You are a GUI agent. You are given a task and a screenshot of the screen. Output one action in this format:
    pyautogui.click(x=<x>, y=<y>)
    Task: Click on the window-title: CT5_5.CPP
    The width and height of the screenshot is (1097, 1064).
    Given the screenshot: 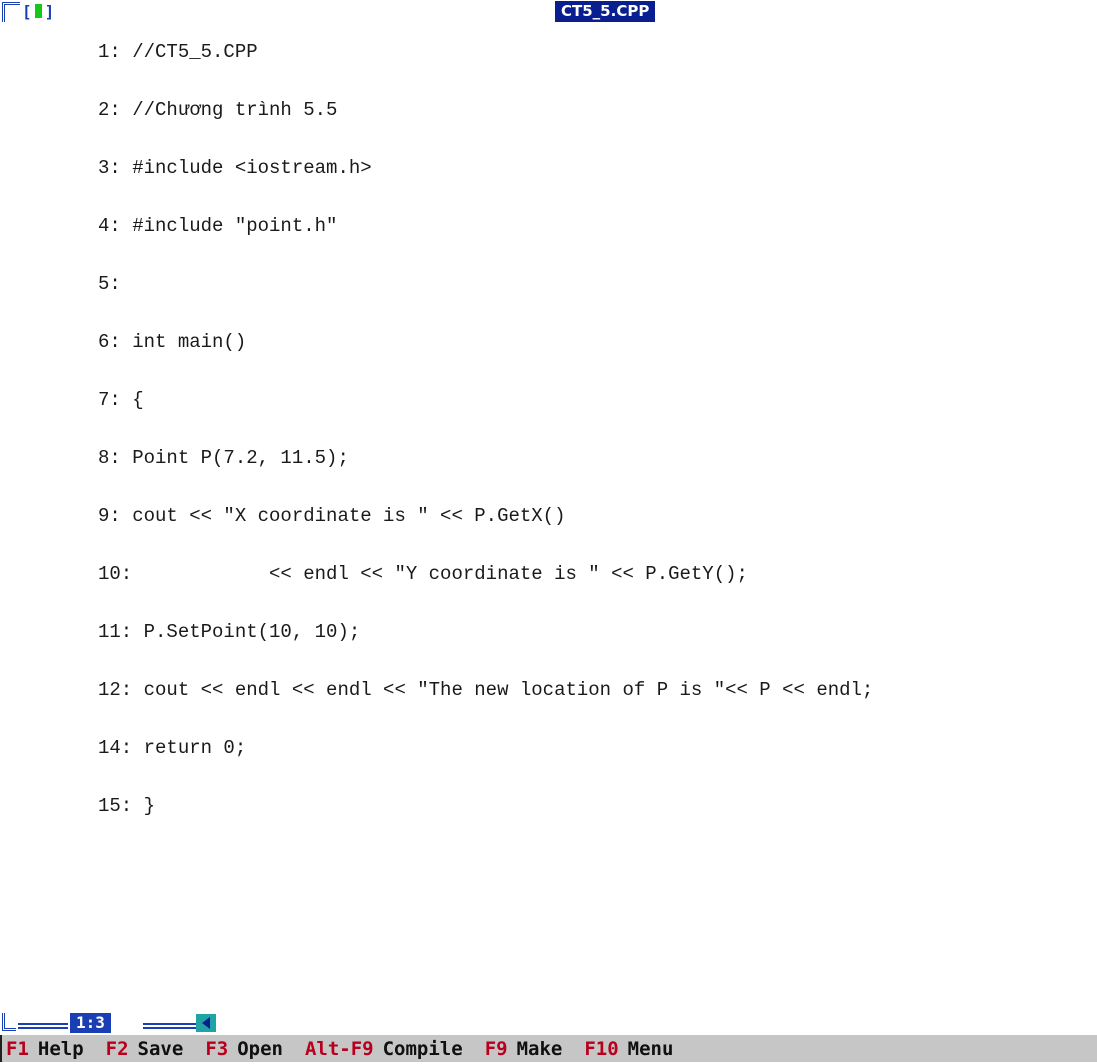 What is the action you would take?
    pyautogui.click(x=605, y=11)
    